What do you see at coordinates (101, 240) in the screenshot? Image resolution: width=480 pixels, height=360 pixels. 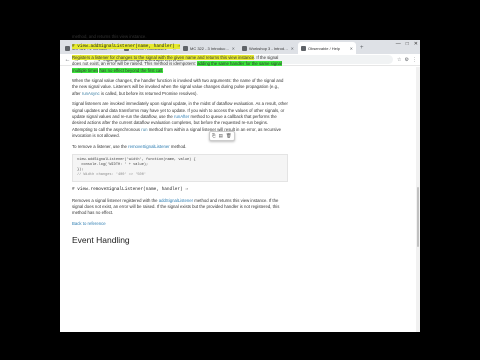 I see `section-heading: Event Handling` at bounding box center [101, 240].